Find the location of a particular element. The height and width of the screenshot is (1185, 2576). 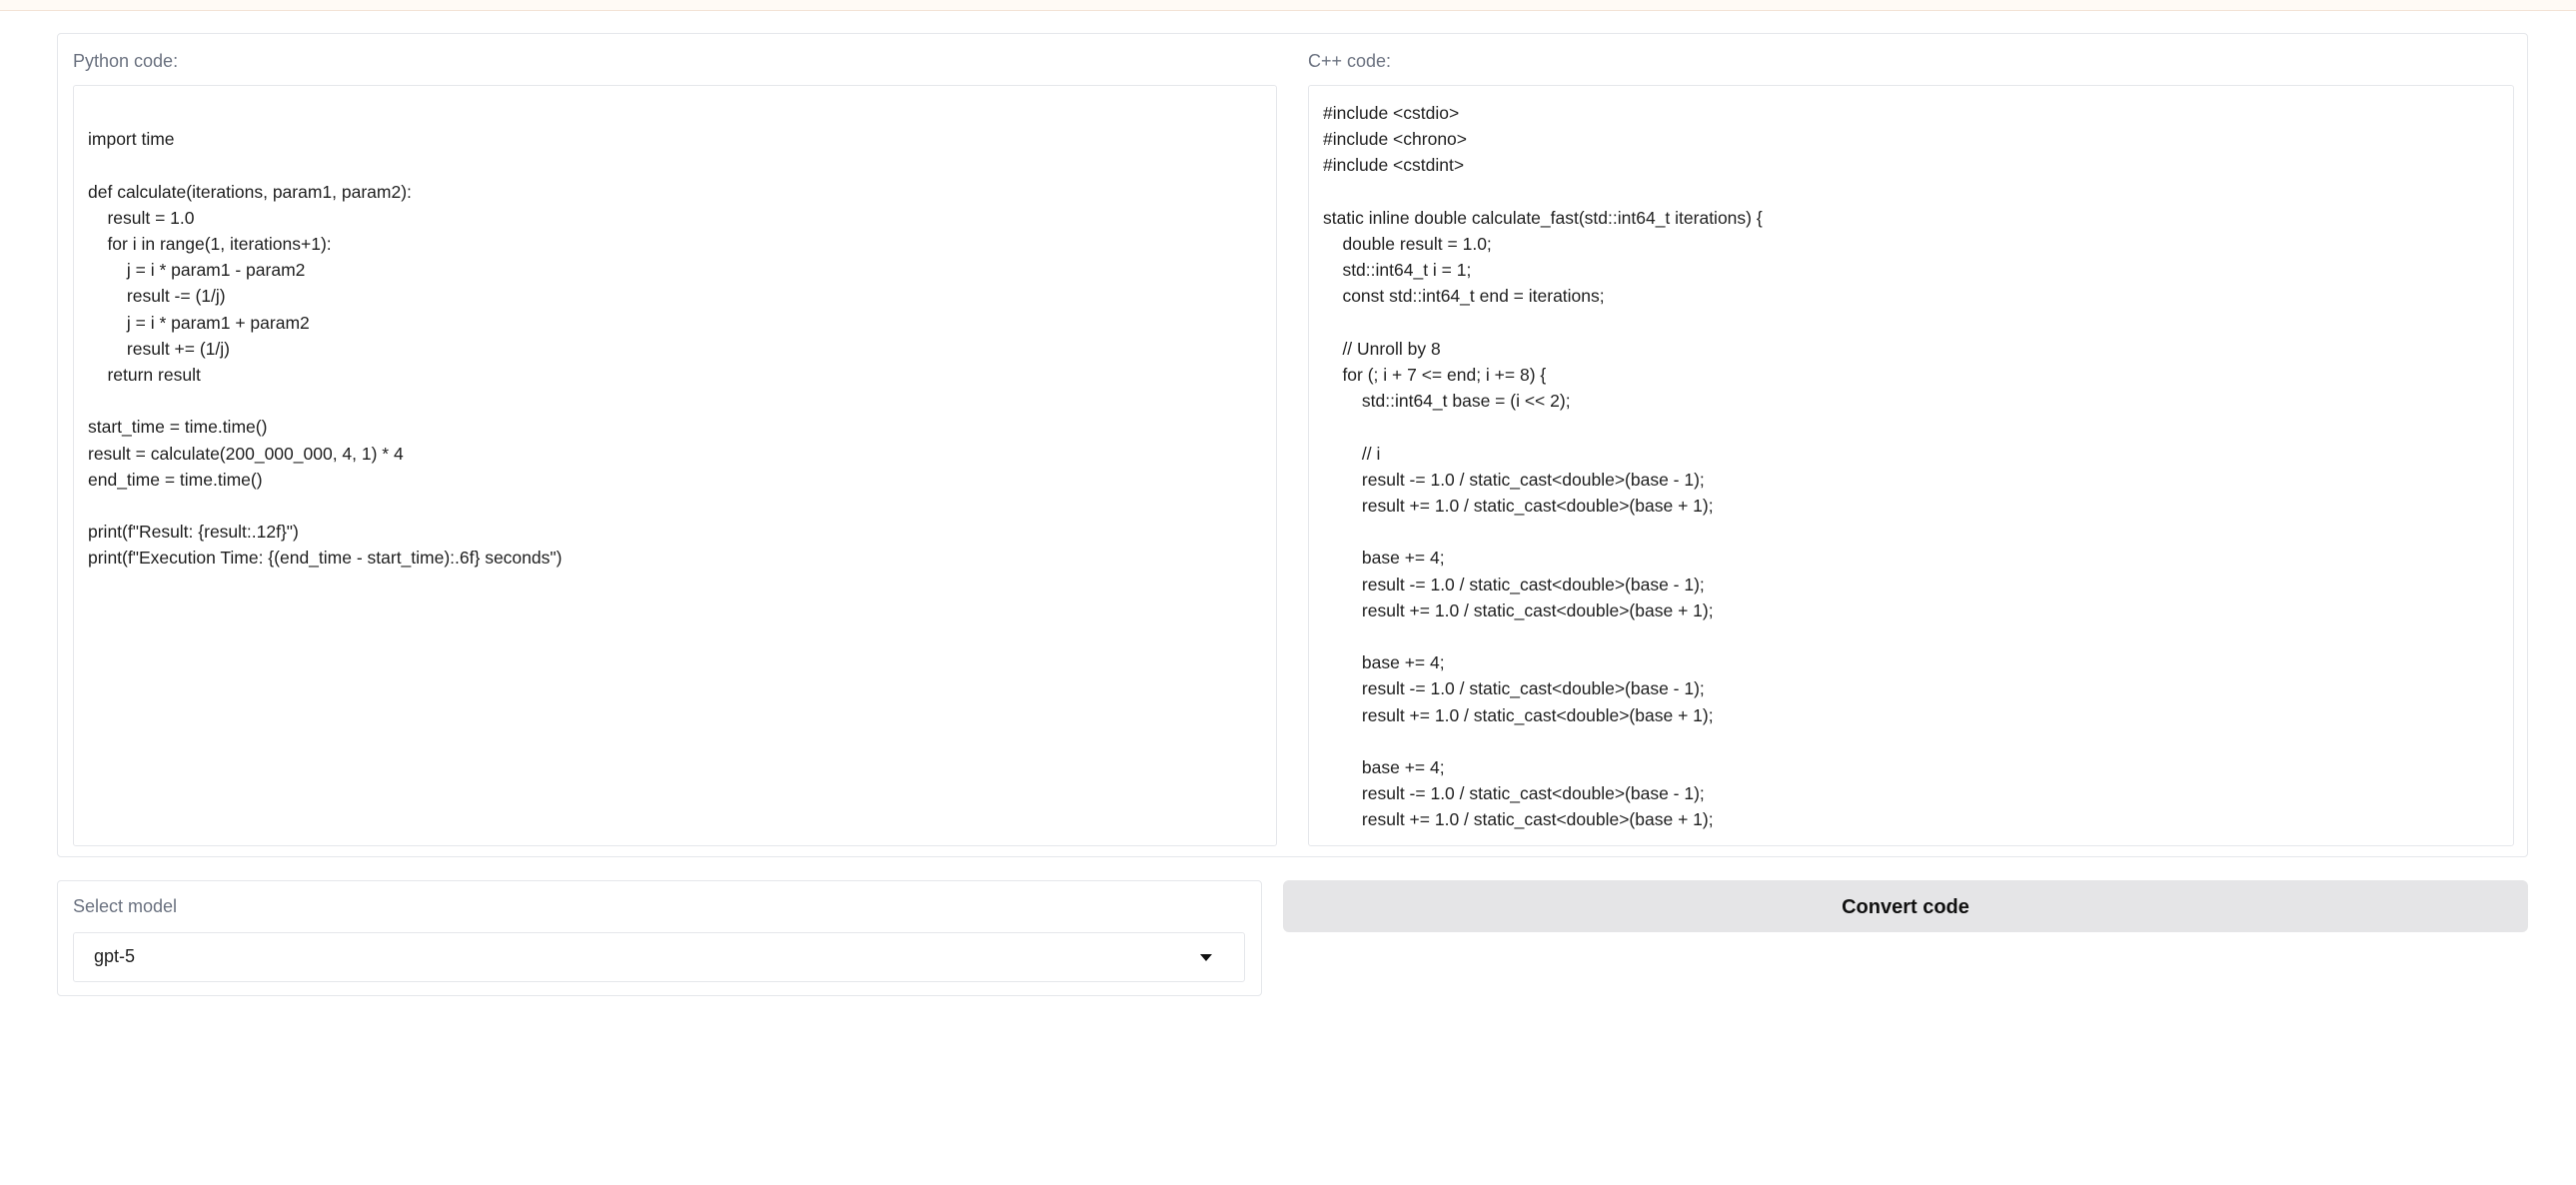

convert-code-button: Convert code is located at coordinates (1905, 906).